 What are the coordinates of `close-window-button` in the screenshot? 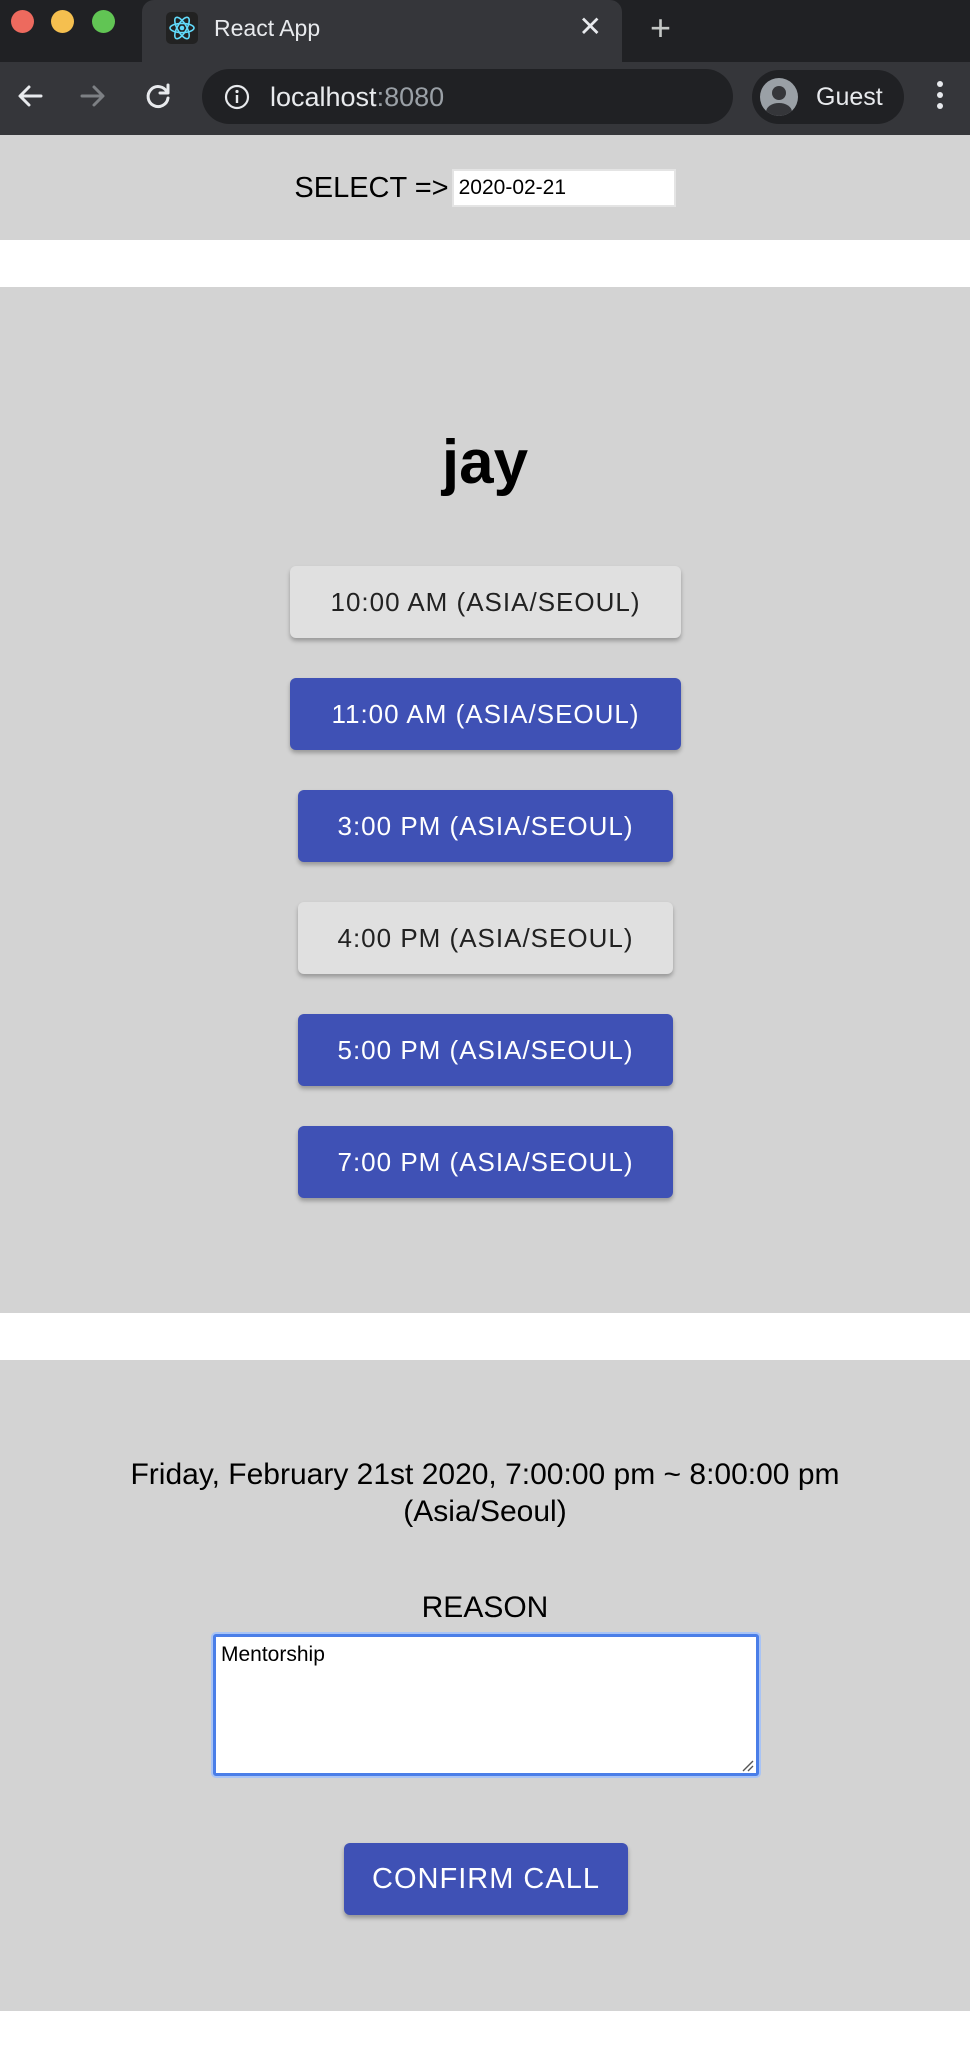 It's located at (22, 21).